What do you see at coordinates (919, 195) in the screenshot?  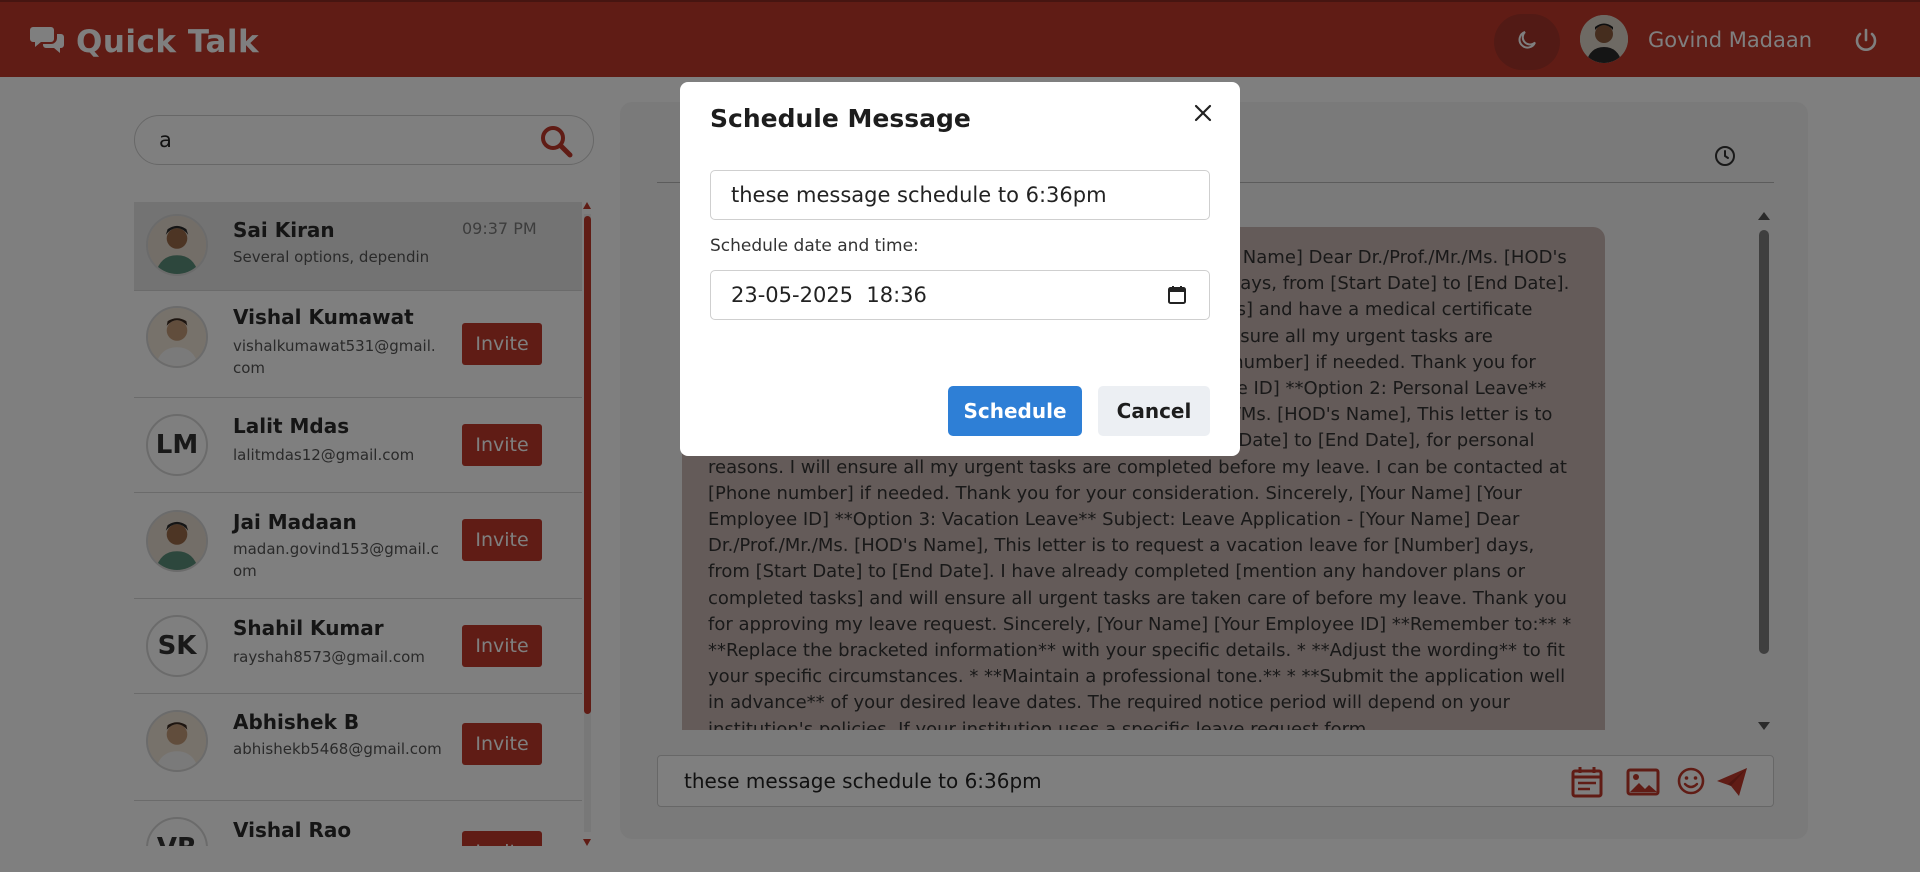 I see `message-value: these message schedule to 6:36pm` at bounding box center [919, 195].